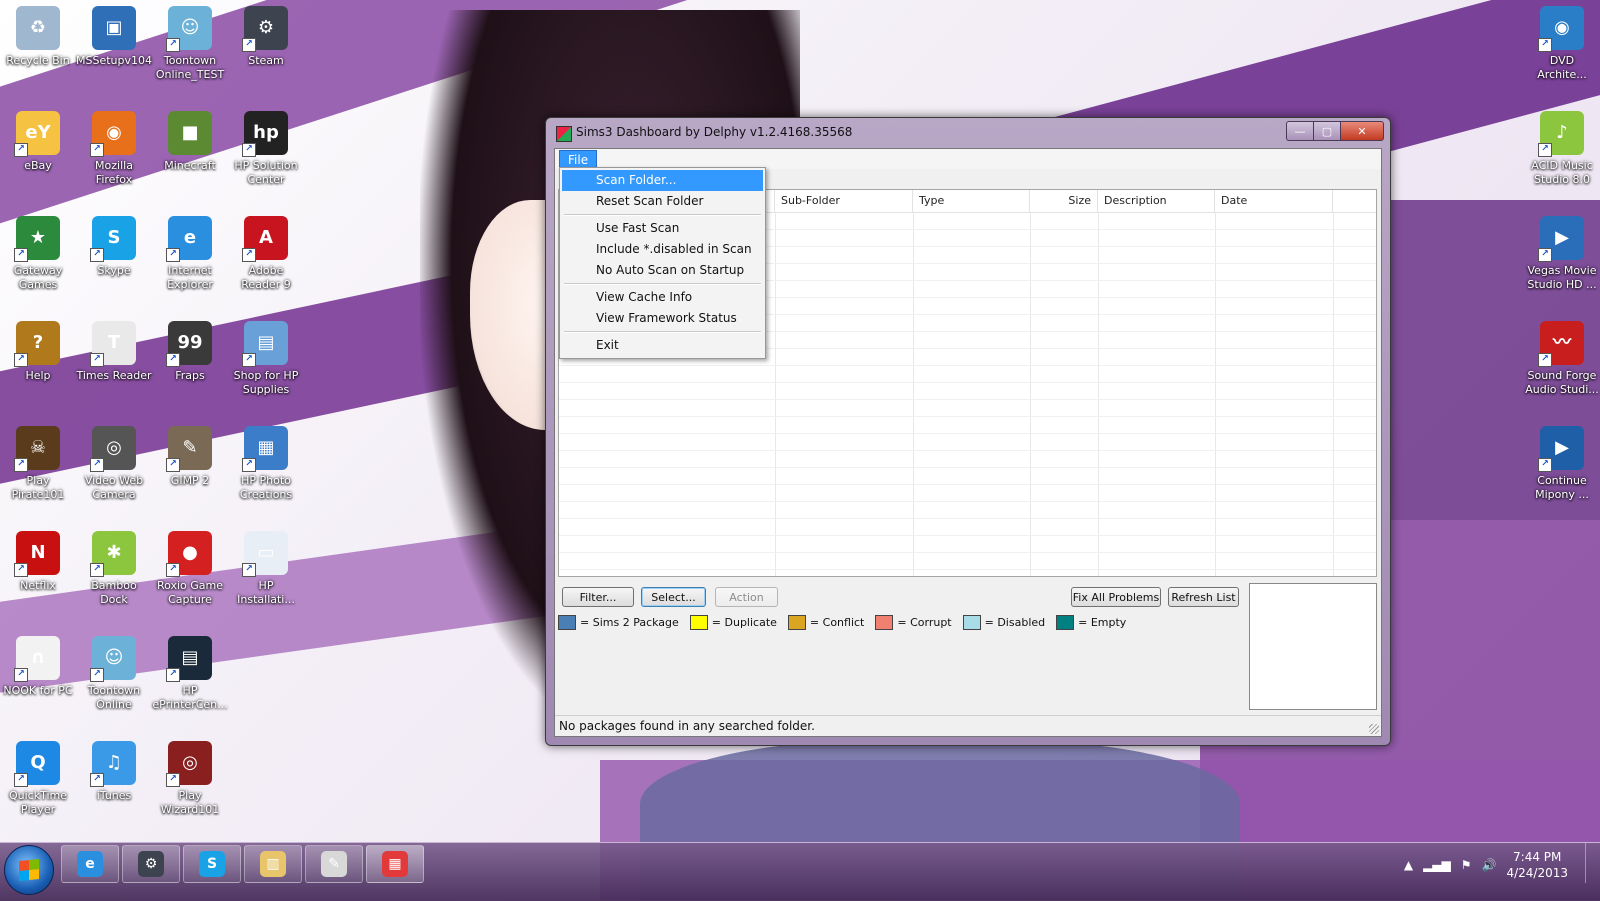  What do you see at coordinates (38, 667) in the screenshot?
I see `desktop-icon: ∩ ↗ NOOK for PC` at bounding box center [38, 667].